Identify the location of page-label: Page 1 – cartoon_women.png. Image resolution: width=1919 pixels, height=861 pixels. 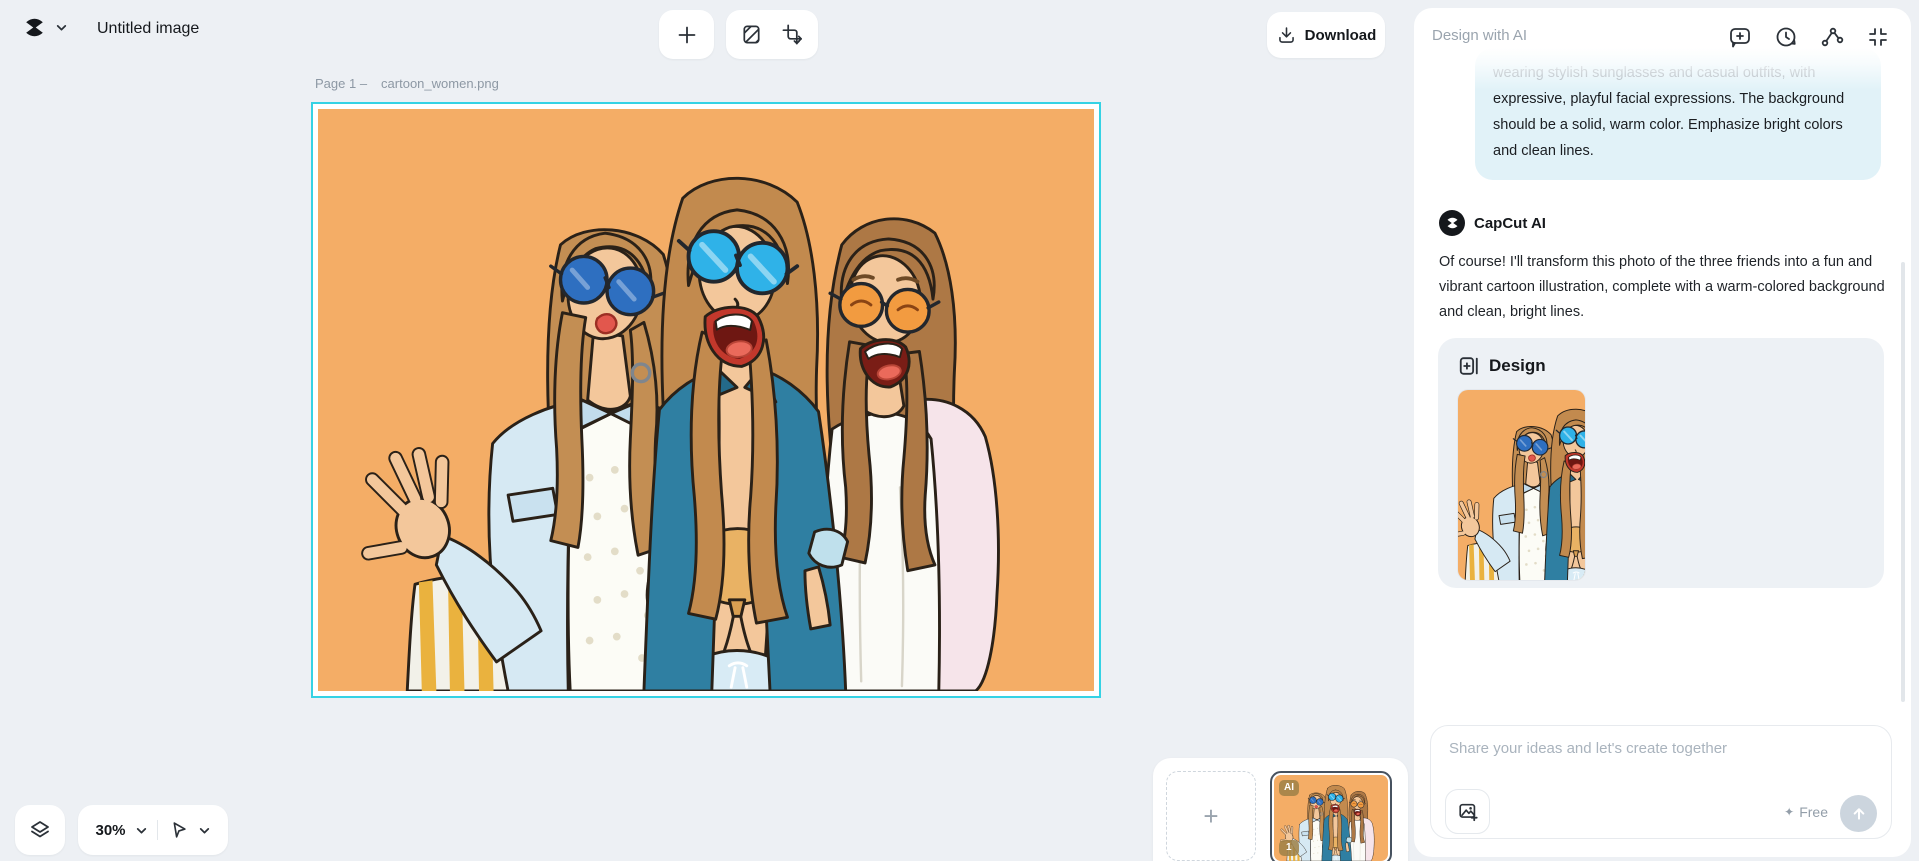
(407, 83).